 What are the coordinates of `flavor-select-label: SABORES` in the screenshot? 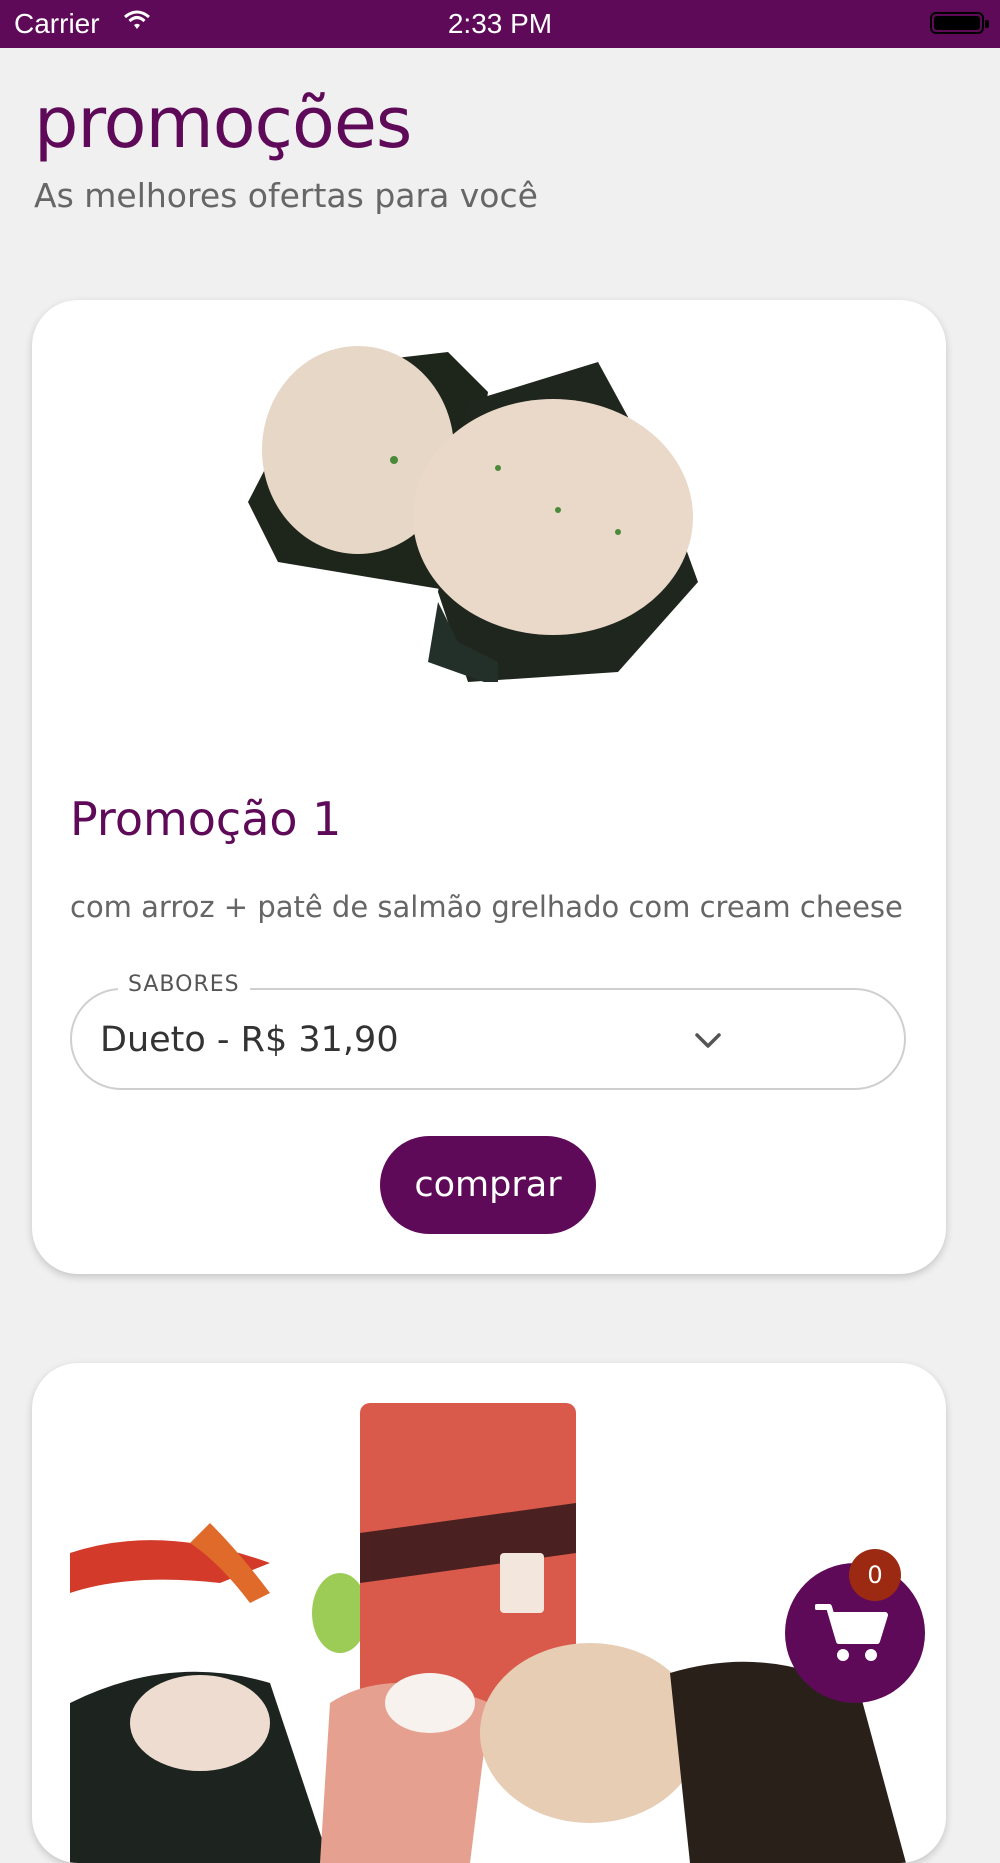 It's located at (184, 984).